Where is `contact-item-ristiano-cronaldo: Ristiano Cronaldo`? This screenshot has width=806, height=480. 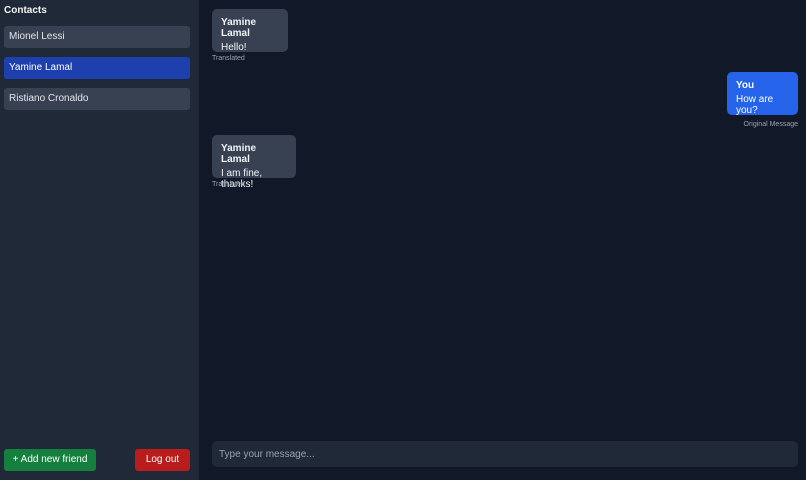 contact-item-ristiano-cronaldo: Ristiano Cronaldo is located at coordinates (97, 99).